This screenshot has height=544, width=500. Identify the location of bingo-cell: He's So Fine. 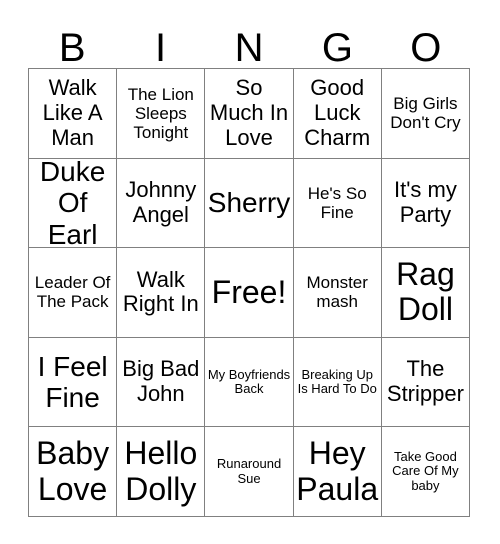
(337, 203).